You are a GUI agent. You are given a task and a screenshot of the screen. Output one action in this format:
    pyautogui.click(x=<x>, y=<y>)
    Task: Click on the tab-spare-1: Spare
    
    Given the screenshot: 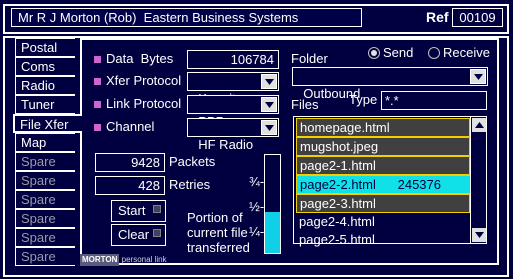 What is the action you would take?
    pyautogui.click(x=45, y=161)
    